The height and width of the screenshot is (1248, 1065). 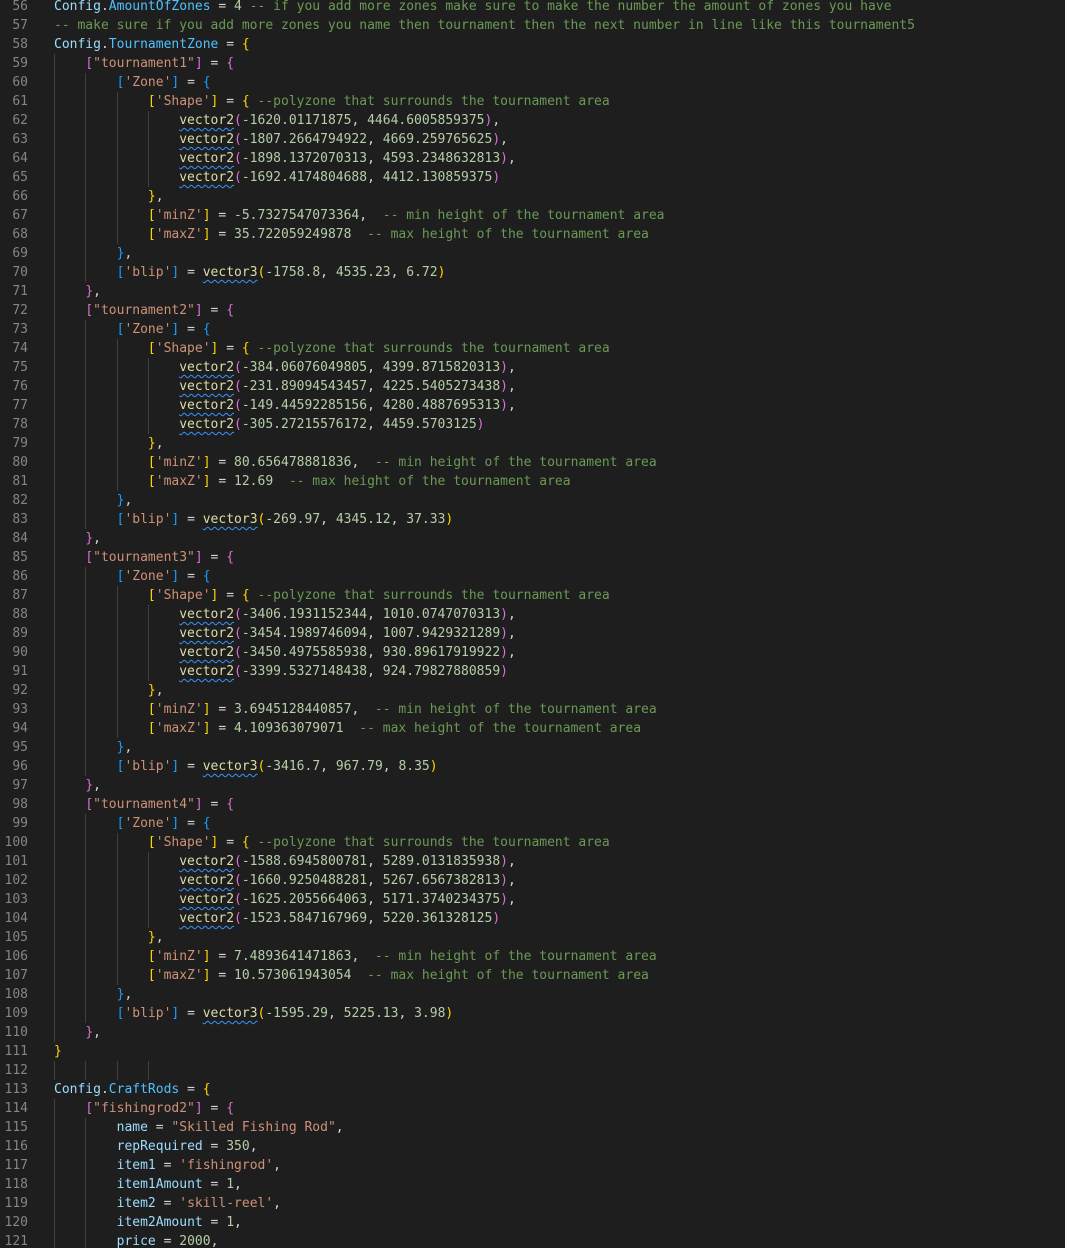 I want to click on code-token: ], so click(x=206, y=481).